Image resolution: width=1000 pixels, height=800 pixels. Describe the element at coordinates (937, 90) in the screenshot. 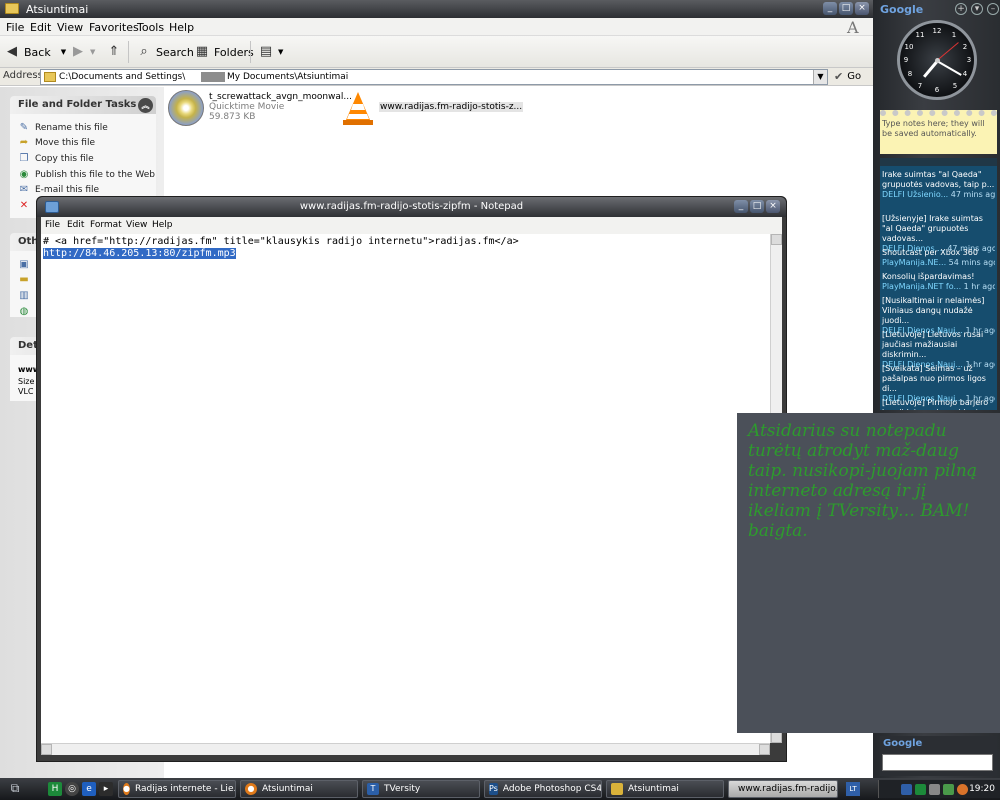

I see `clock-numeral: 6` at that location.